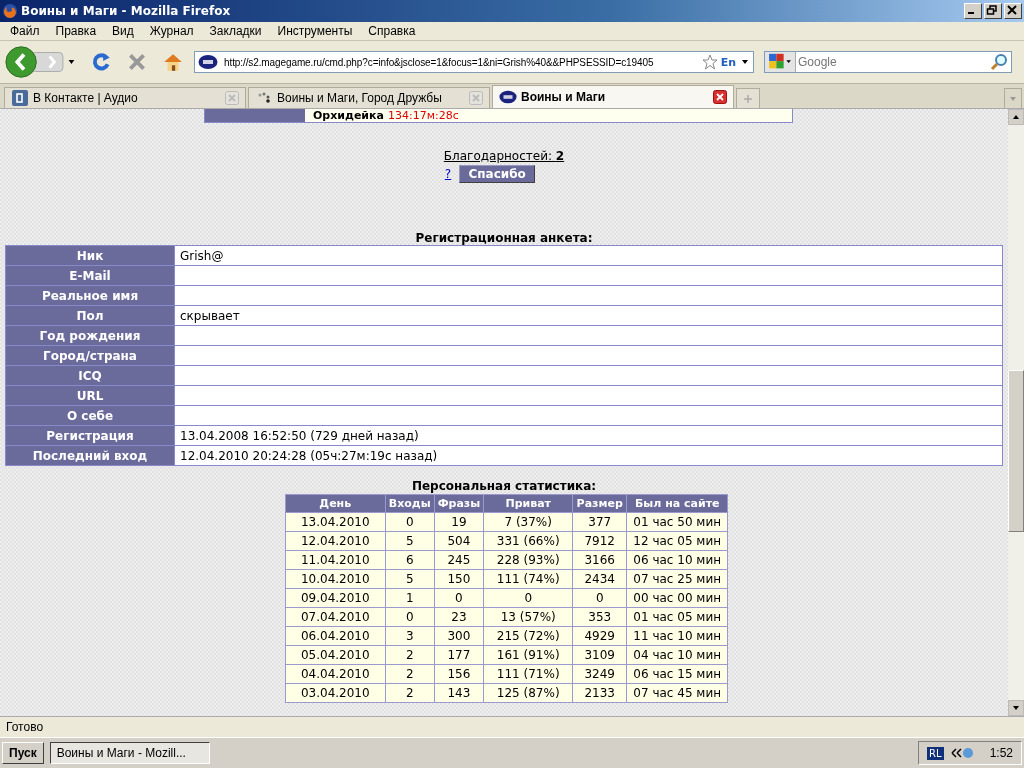 The height and width of the screenshot is (768, 1024). What do you see at coordinates (125, 97) in the screenshot?
I see `browser-tab: В Контакте | Аудио` at bounding box center [125, 97].